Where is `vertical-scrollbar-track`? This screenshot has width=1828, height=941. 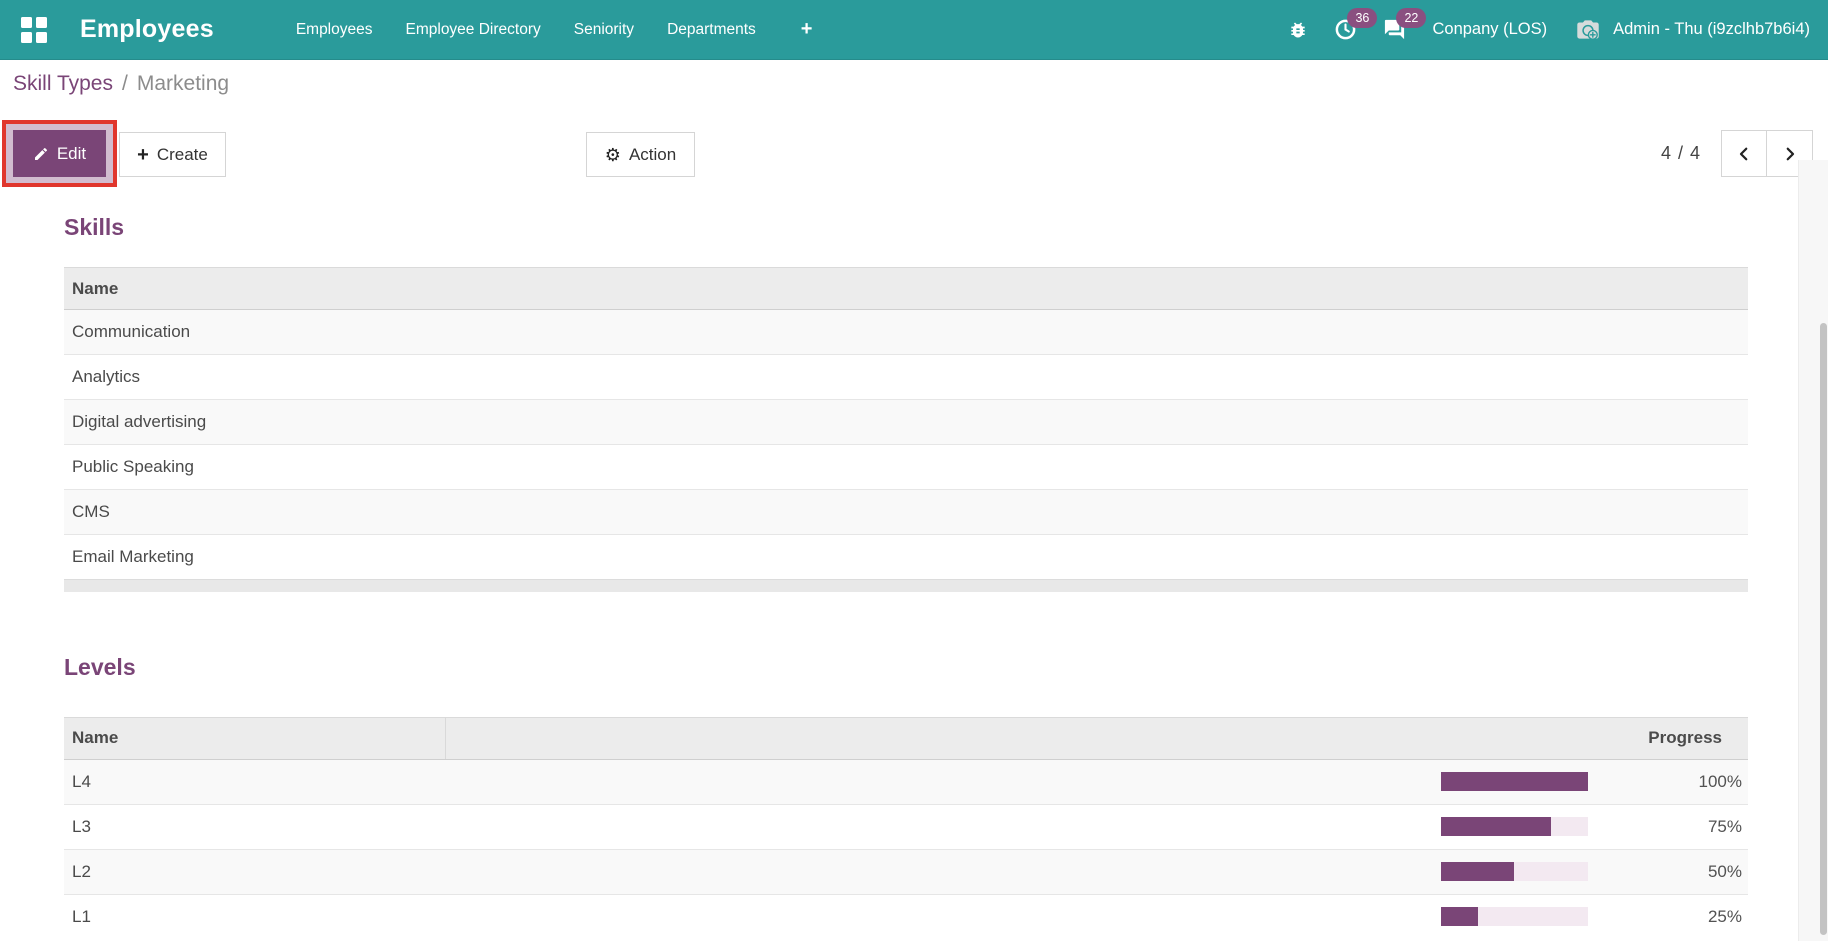
vertical-scrollbar-track is located at coordinates (1813, 550).